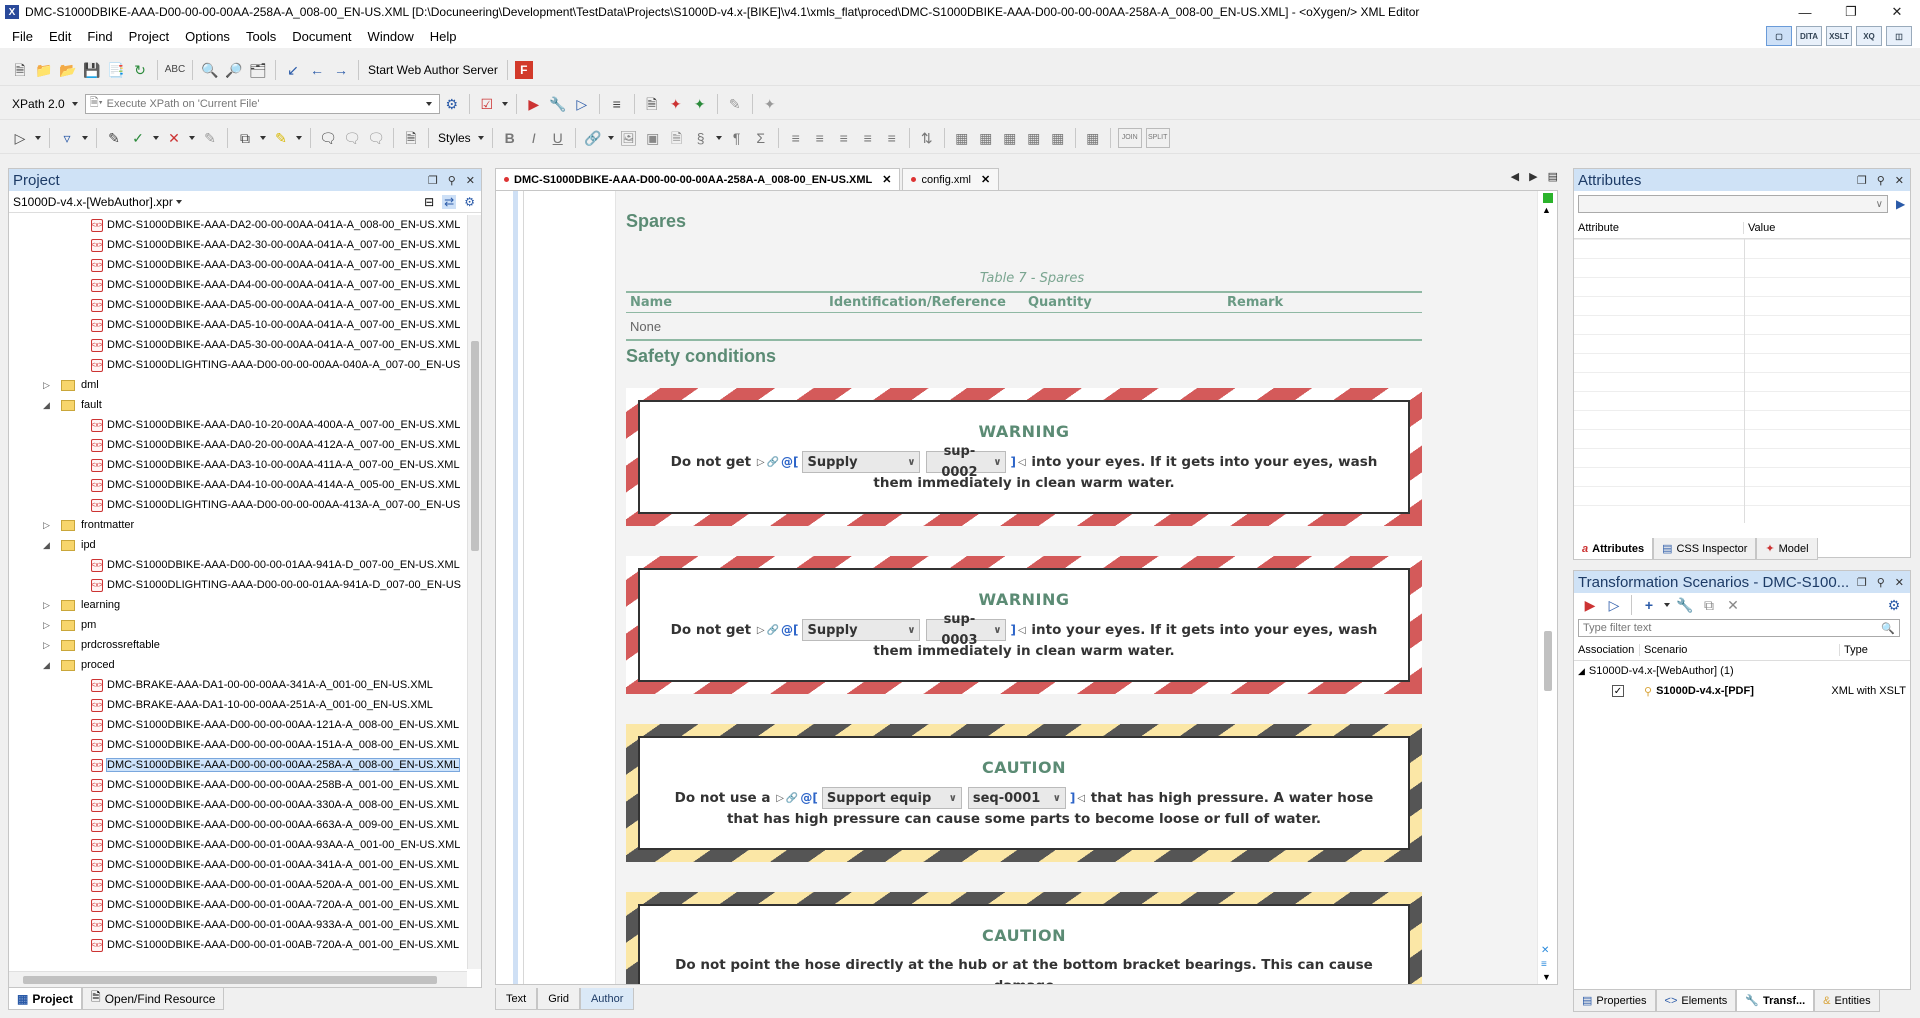 This screenshot has width=1920, height=1018. Describe the element at coordinates (820, 138) in the screenshot. I see `numbered-list-icon: ≡` at that location.